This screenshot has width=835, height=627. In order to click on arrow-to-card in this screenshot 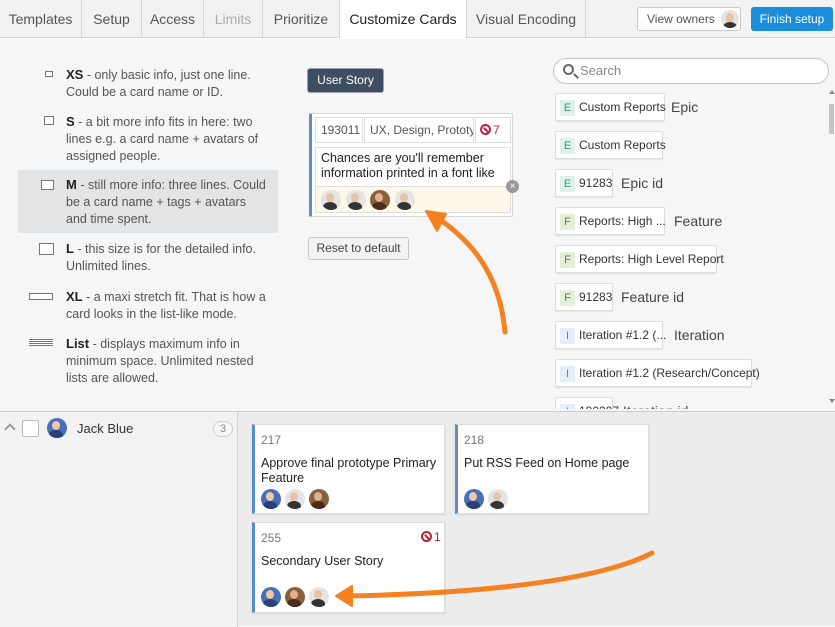, I will do `click(495, 578)`.